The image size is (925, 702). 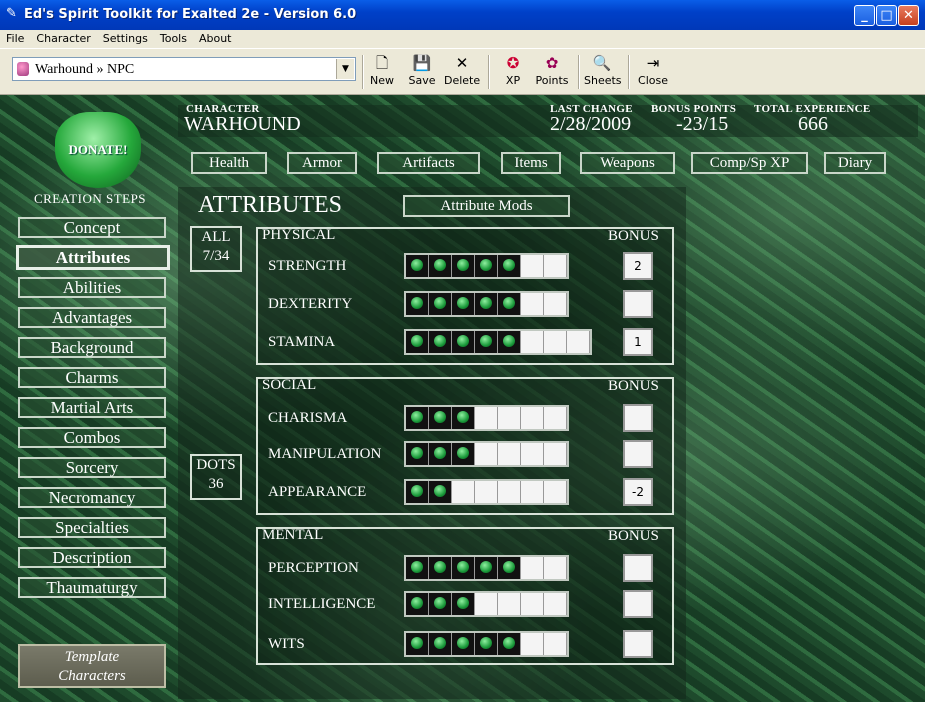 What do you see at coordinates (92, 467) in the screenshot?
I see `step-sorcery: Sorcery` at bounding box center [92, 467].